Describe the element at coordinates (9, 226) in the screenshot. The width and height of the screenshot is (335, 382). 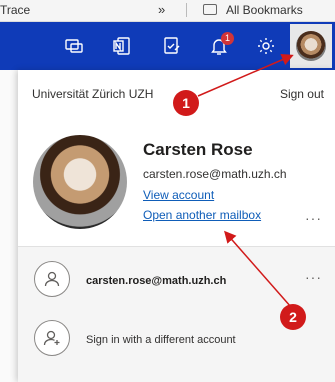
I see `background-content` at that location.